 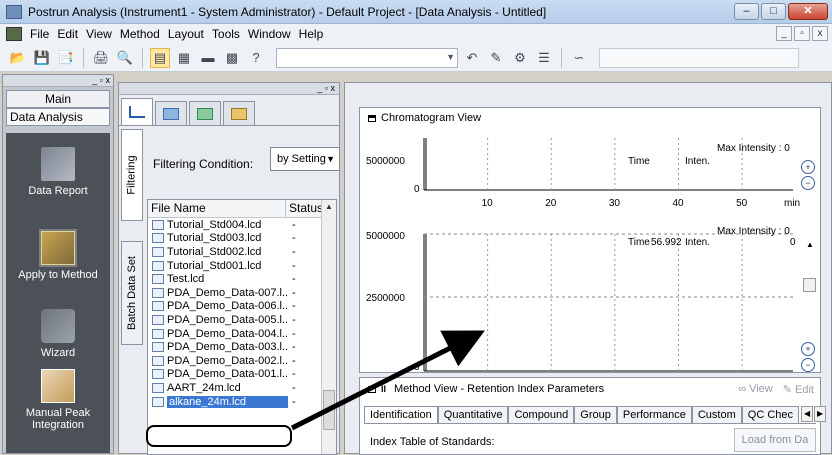 I want to click on wave-icon: ∽, so click(x=579, y=58).